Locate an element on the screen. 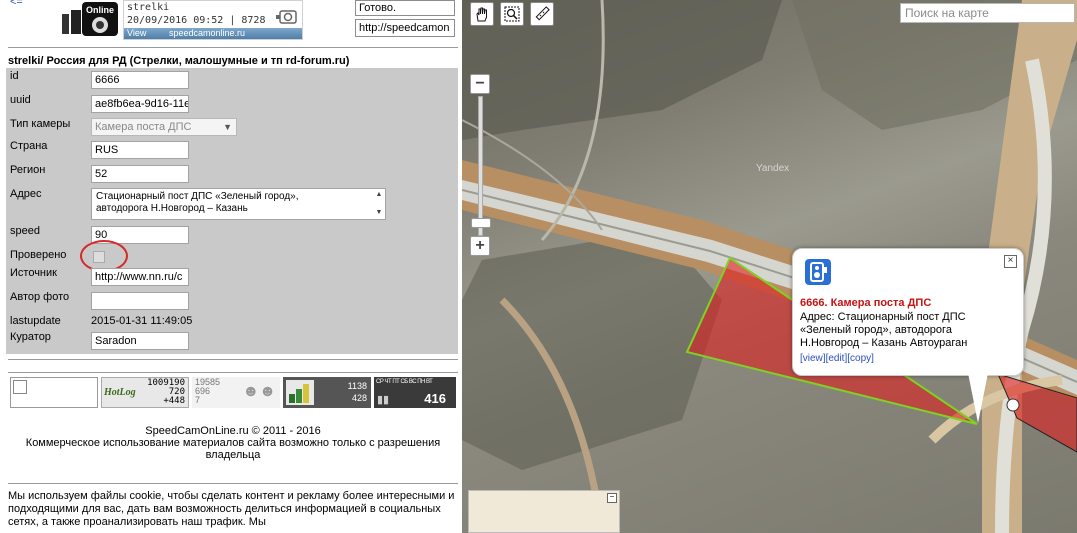  camera-type-select: Камера поста ДПС ▼ is located at coordinates (164, 127).